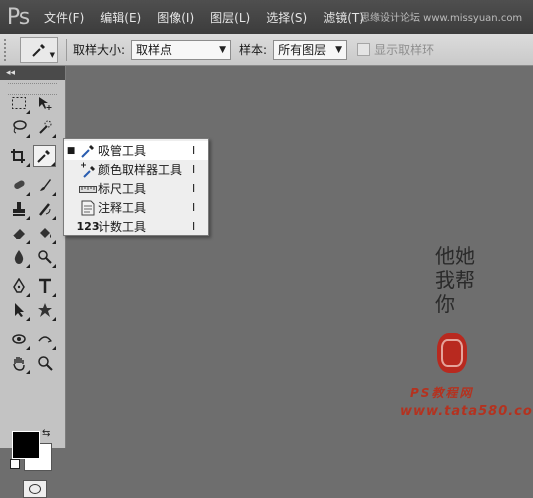 The width and height of the screenshot is (533, 498). I want to click on ruler-icon, so click(88, 189).